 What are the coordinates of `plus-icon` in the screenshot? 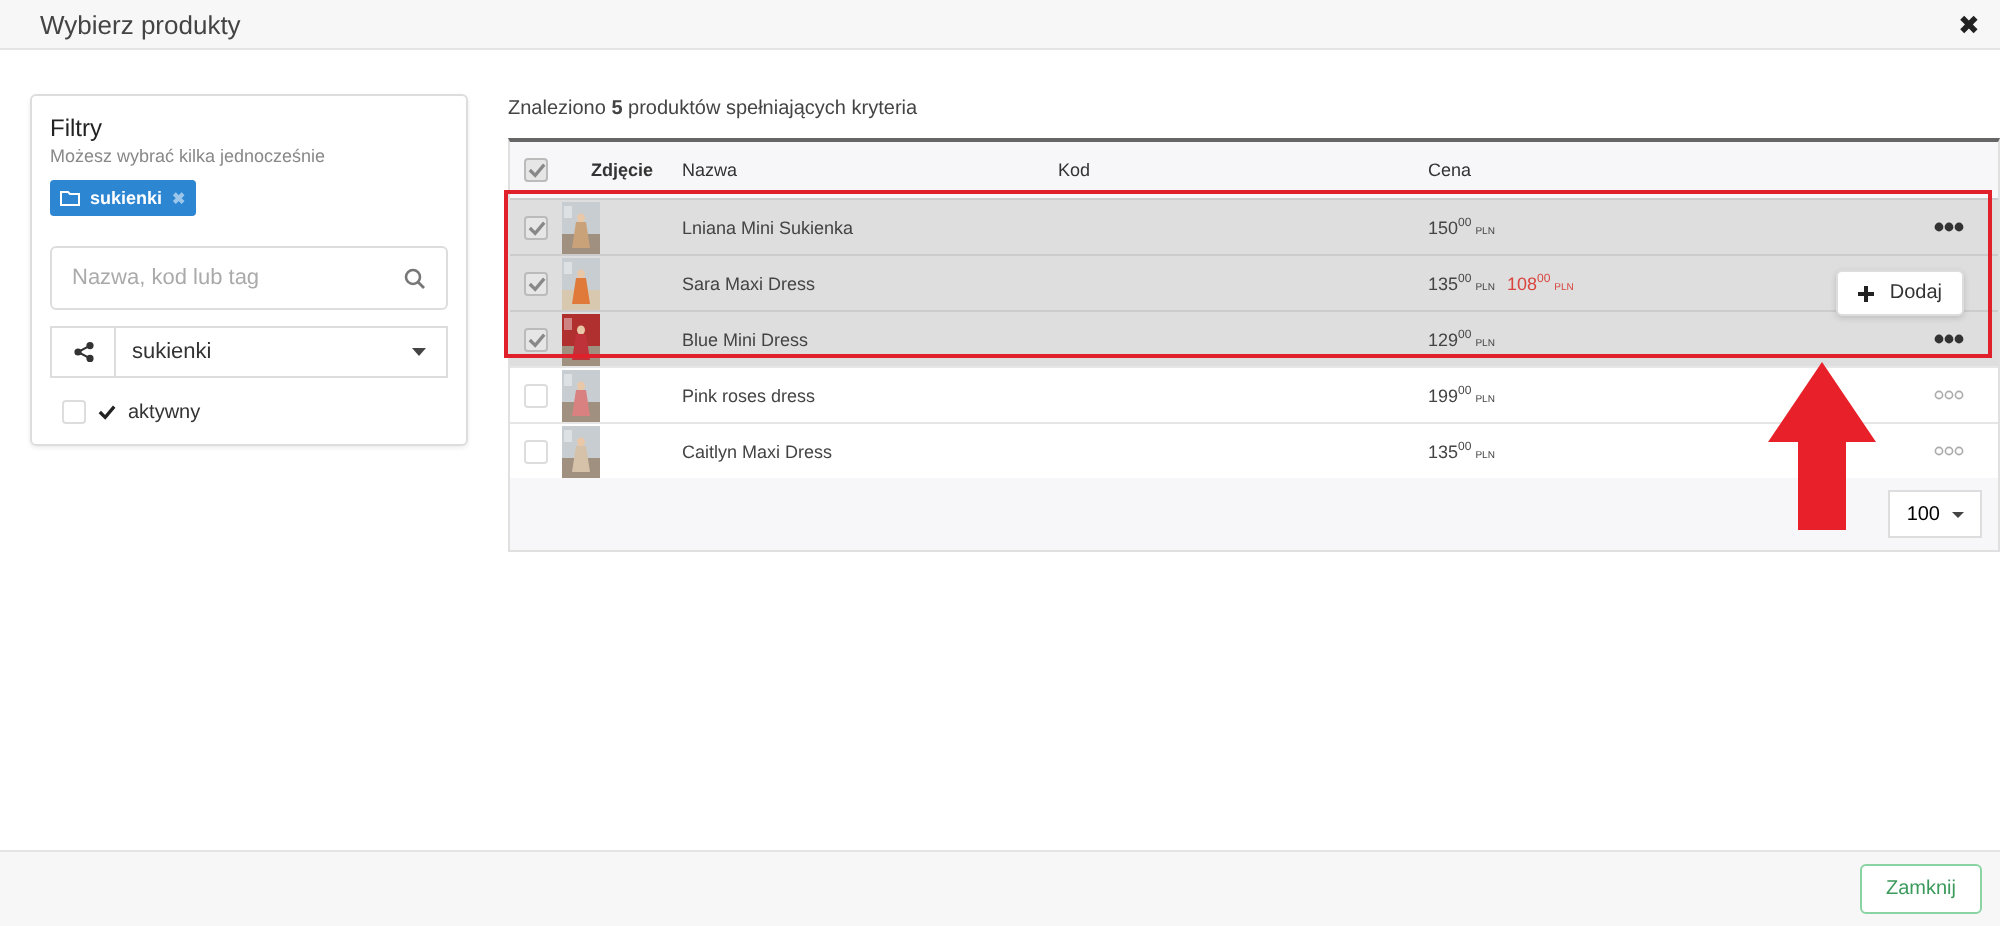 It's located at (1865, 293).